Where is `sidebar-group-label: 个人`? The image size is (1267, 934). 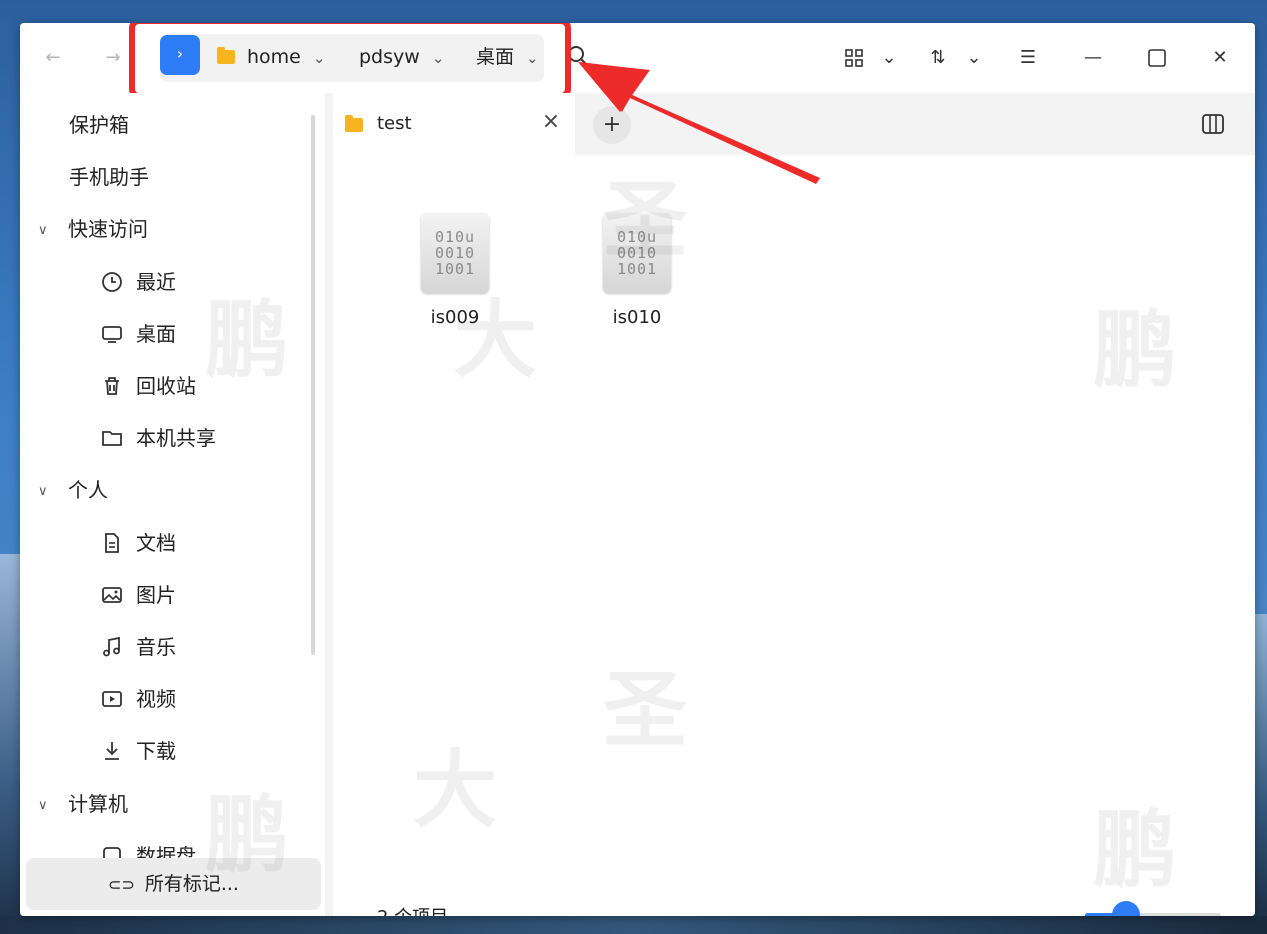 sidebar-group-label: 个人 is located at coordinates (88, 490).